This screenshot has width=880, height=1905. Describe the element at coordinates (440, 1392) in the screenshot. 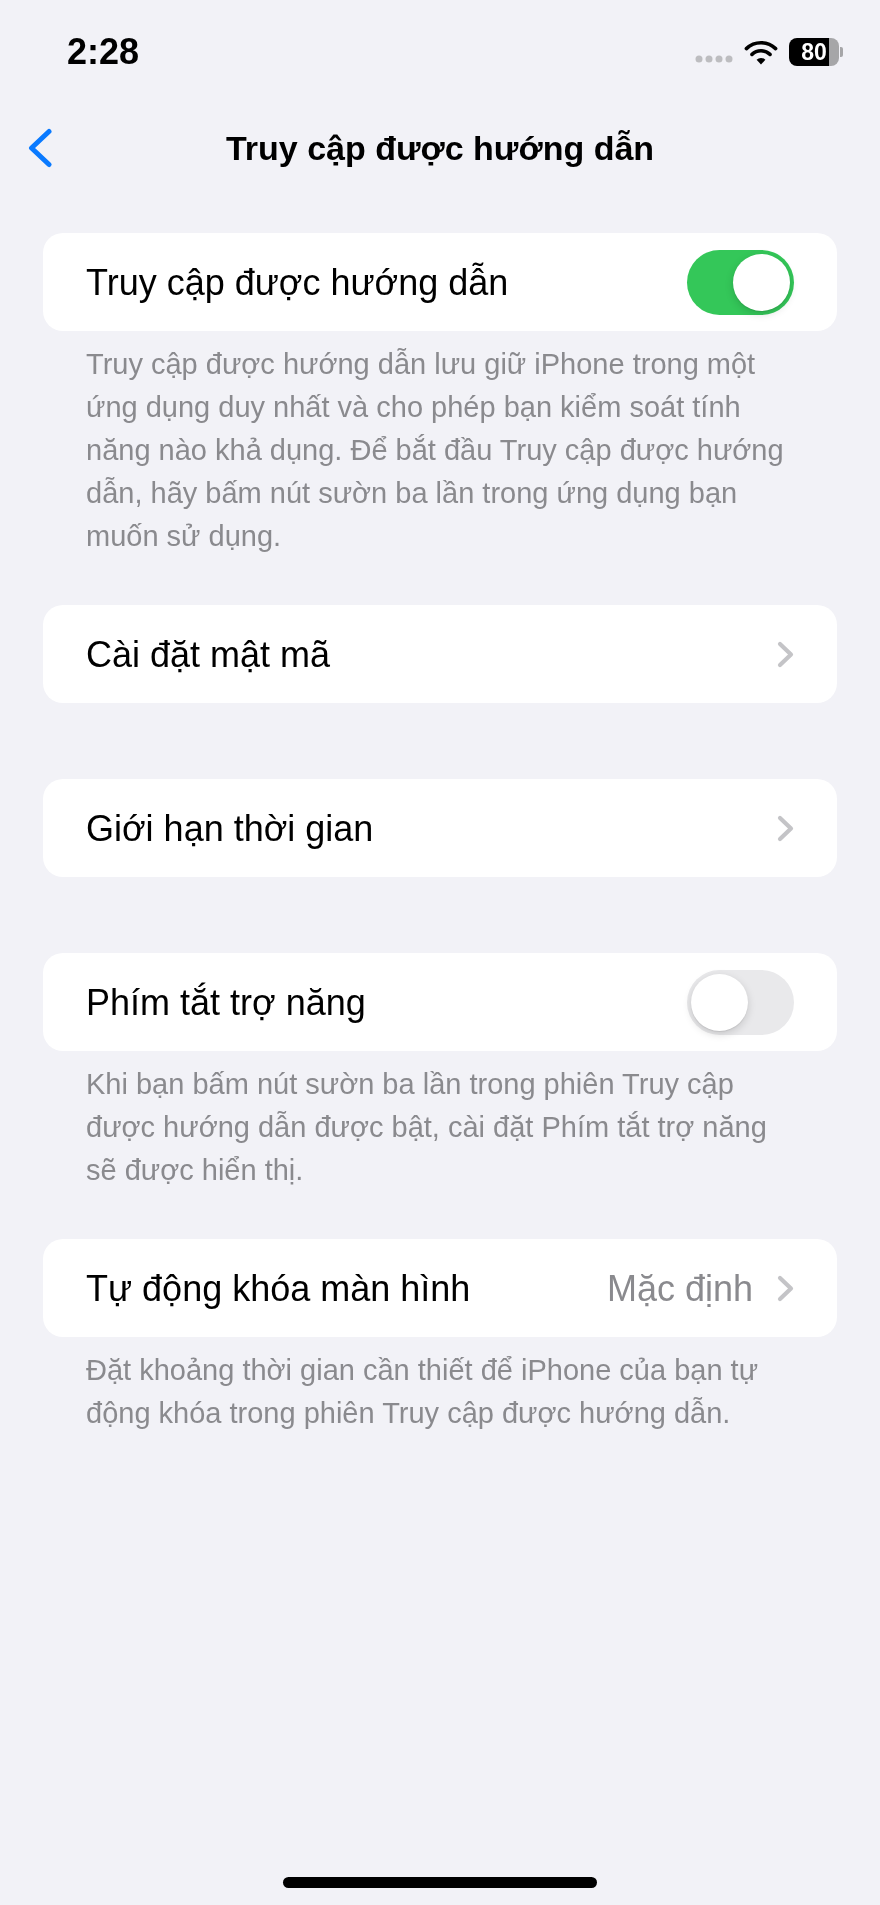

I see `section-footer: Đặt khoảng thời gian cần thiết để iPhone của bạn tự động khóa trong phiên Truy cập được hướng dẫn.` at that location.